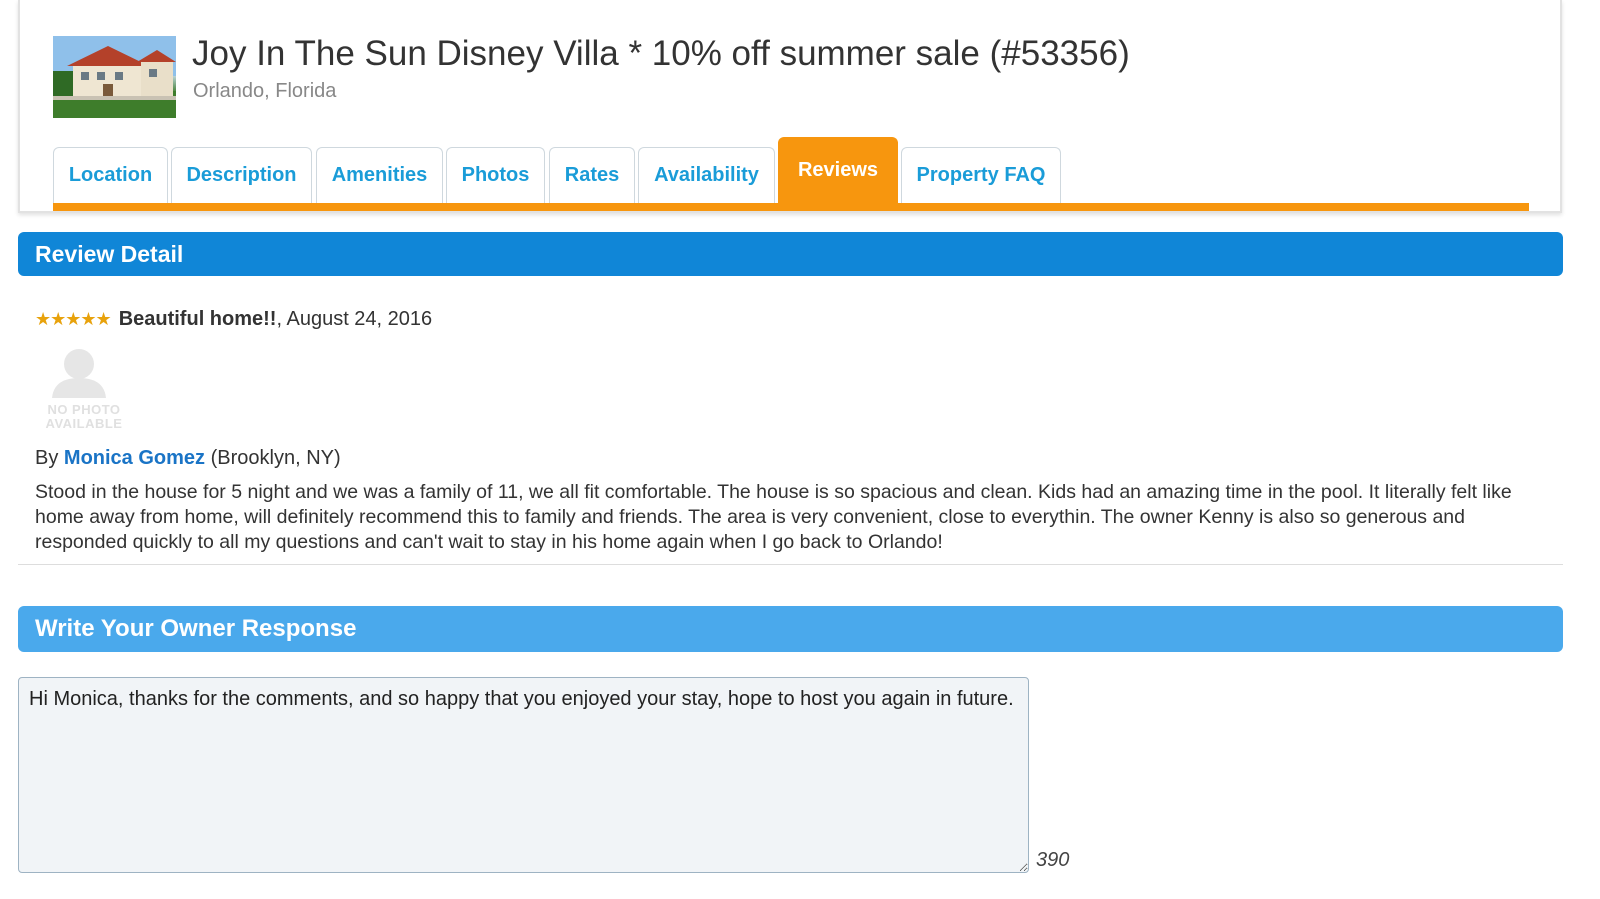 This screenshot has height=899, width=1600. What do you see at coordinates (354, 319) in the screenshot?
I see `review-date: , August 24, 2016` at bounding box center [354, 319].